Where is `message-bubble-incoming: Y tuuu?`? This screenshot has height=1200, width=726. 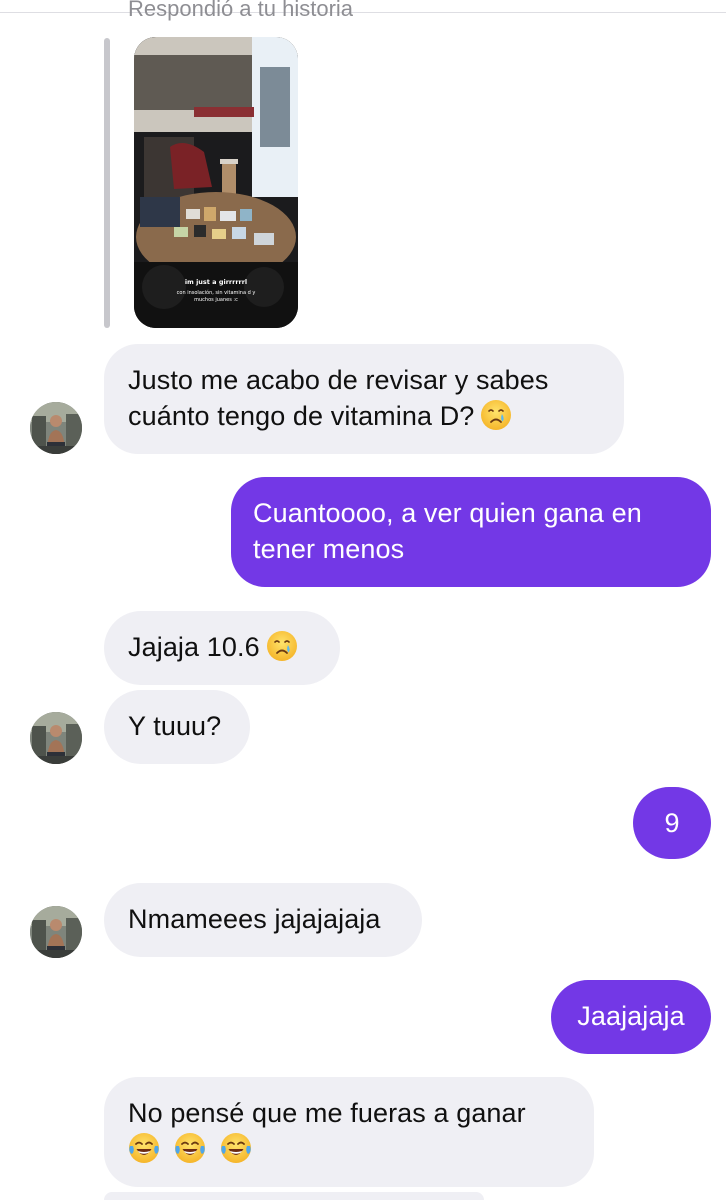
message-bubble-incoming: Y tuuu? is located at coordinates (177, 727).